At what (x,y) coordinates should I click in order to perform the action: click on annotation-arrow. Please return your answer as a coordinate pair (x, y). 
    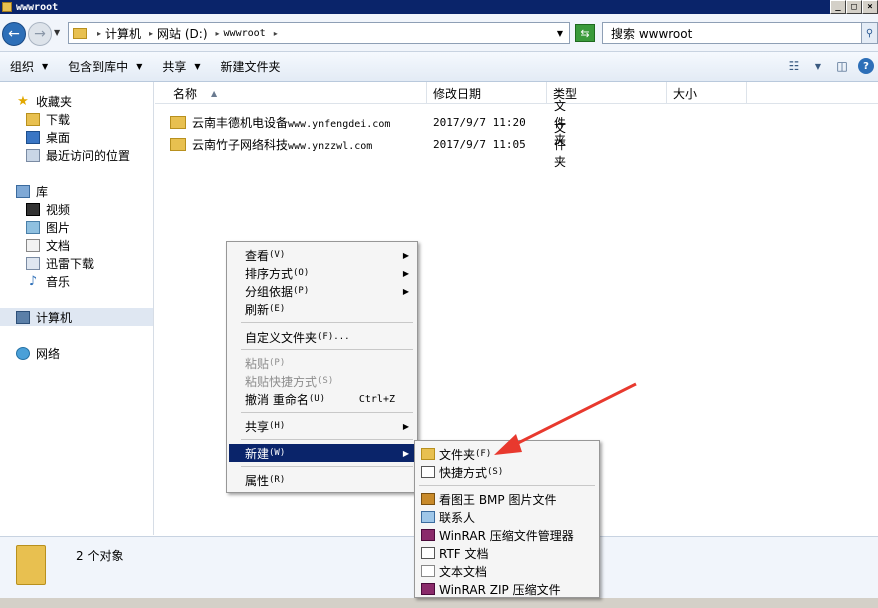
    Looking at the image, I should click on (565, 418).